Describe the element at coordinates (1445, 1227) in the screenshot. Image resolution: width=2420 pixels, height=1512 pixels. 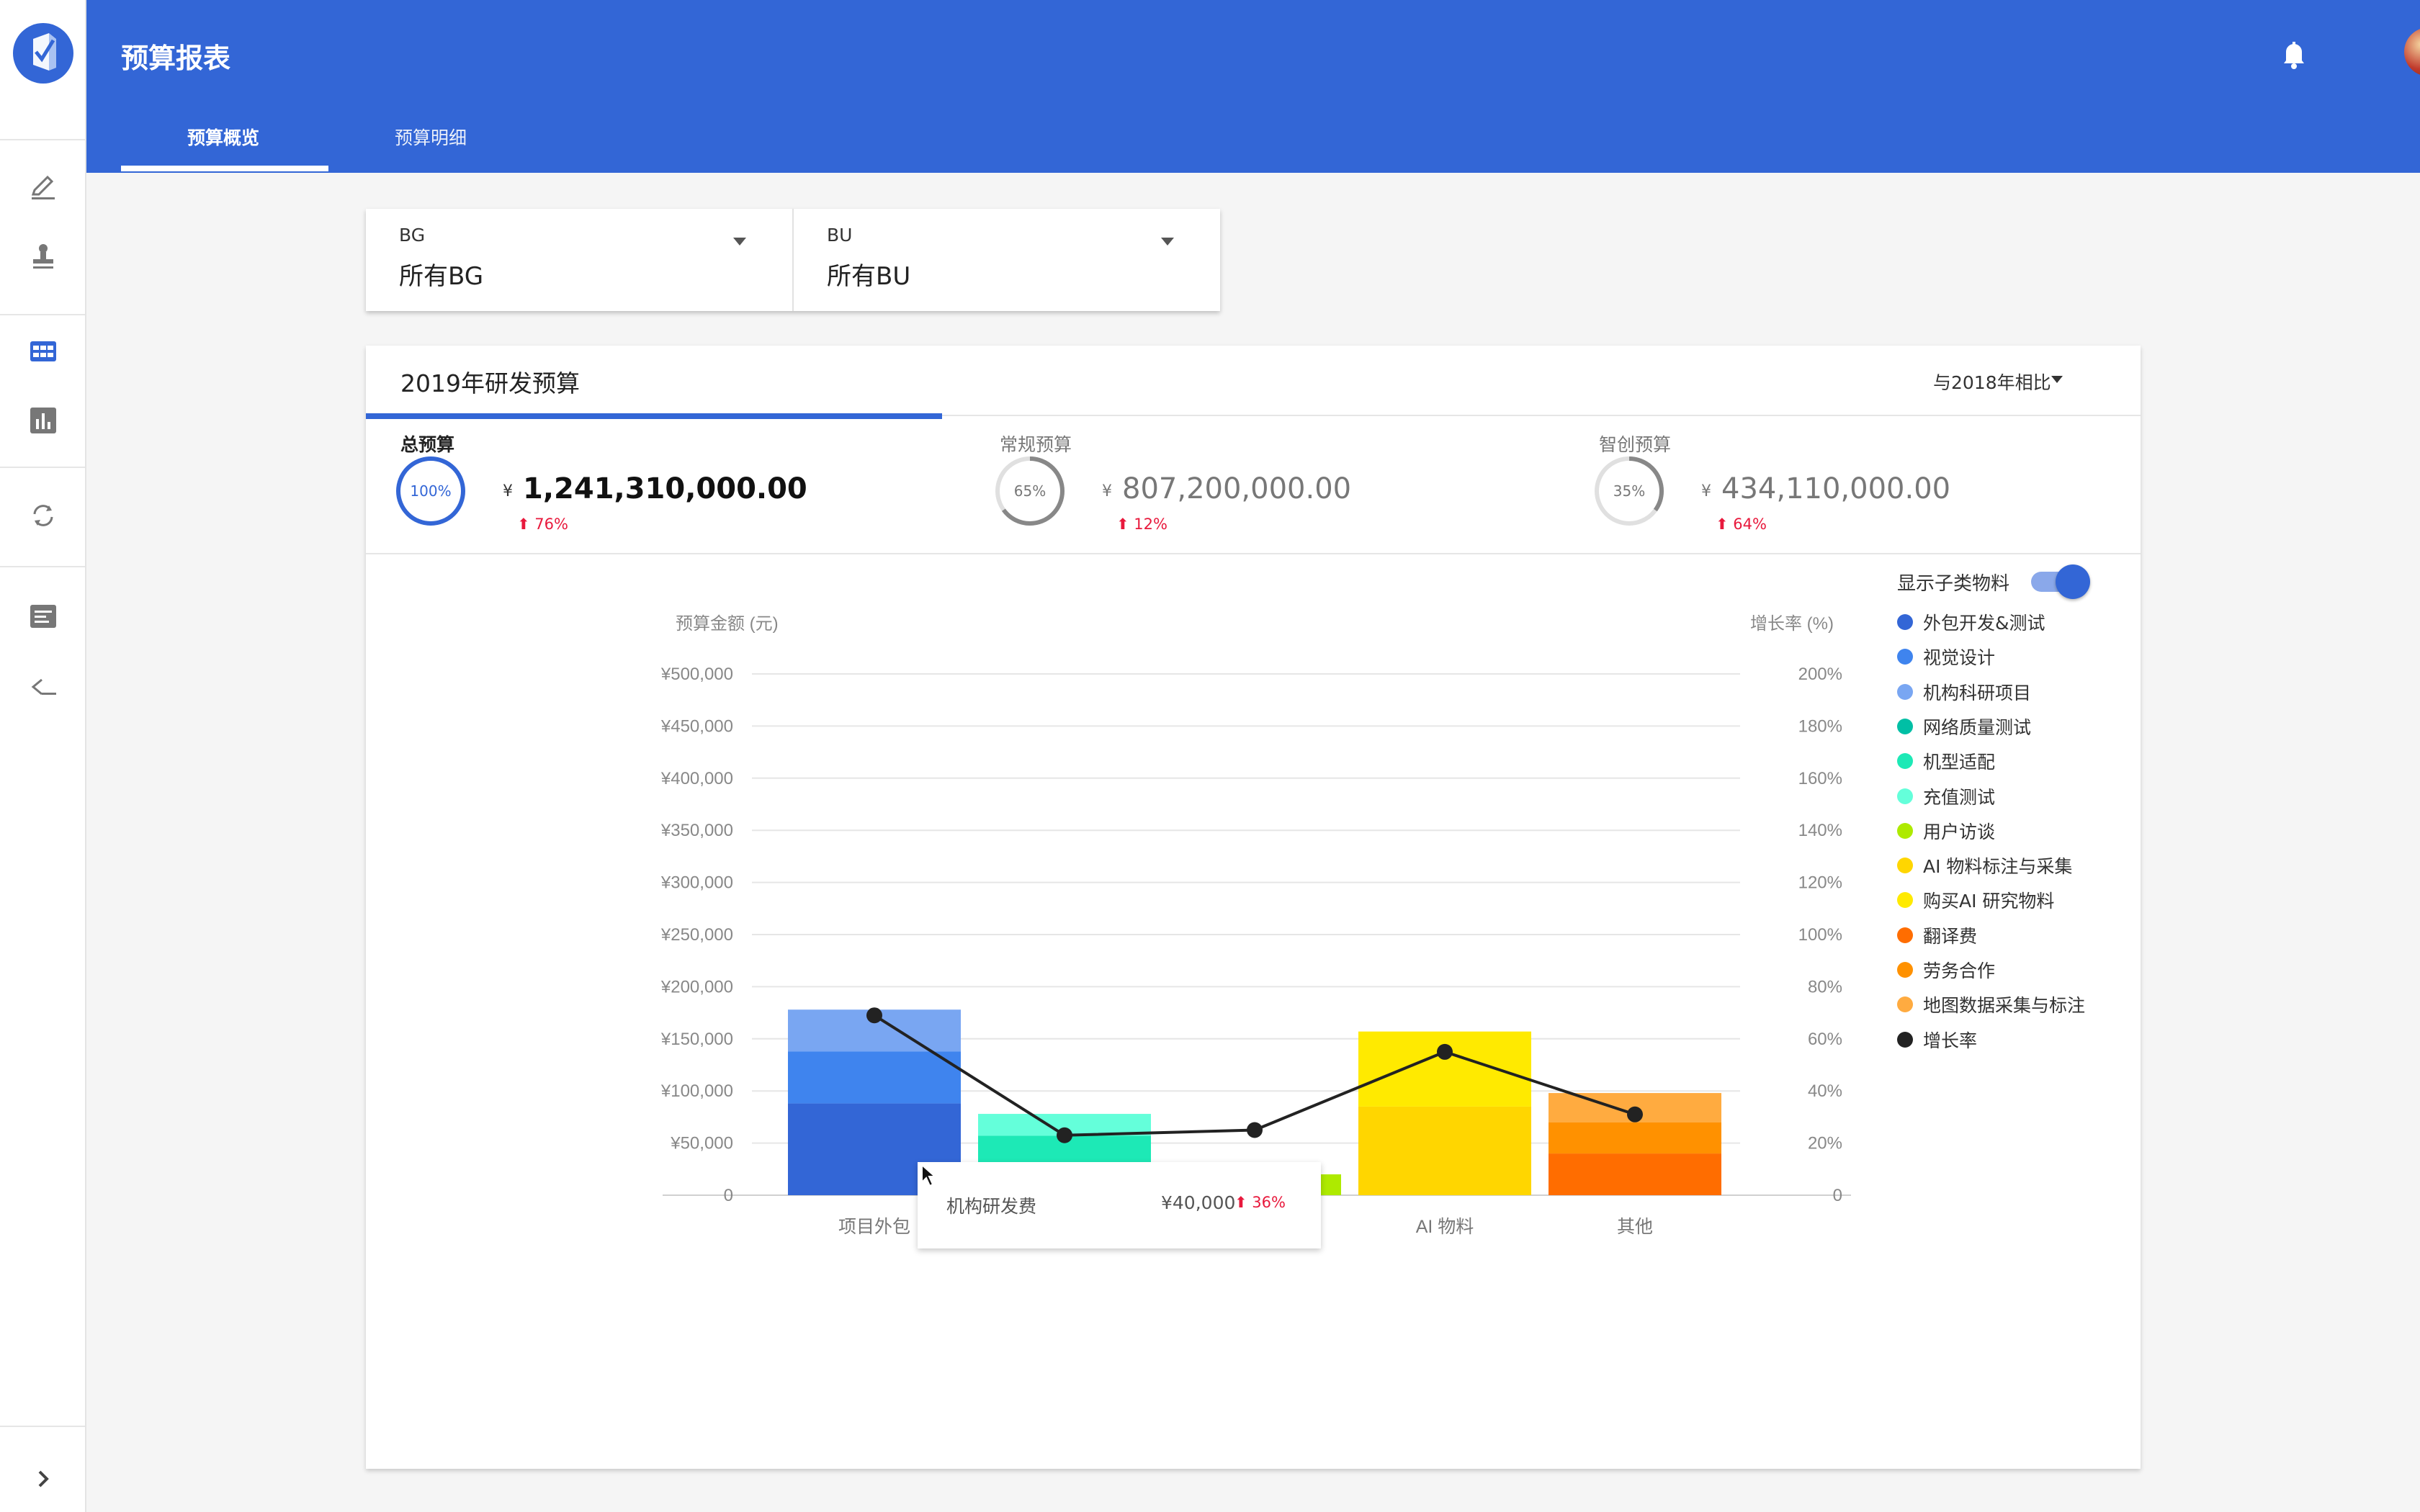
I see `x-tick-label: AI 物料` at that location.